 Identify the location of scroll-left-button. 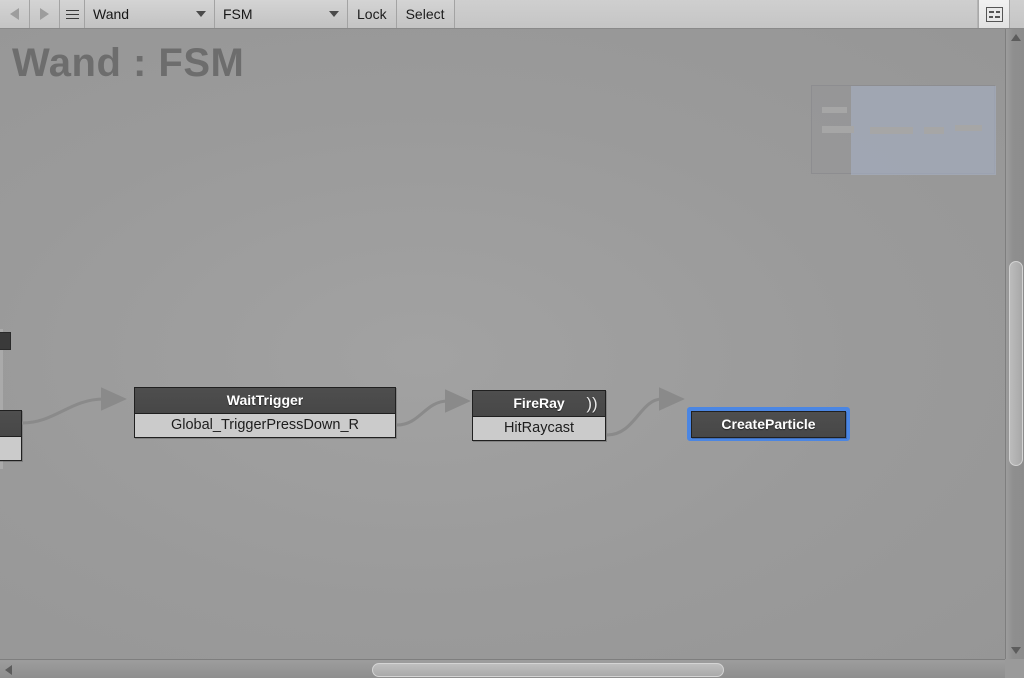
(8, 669).